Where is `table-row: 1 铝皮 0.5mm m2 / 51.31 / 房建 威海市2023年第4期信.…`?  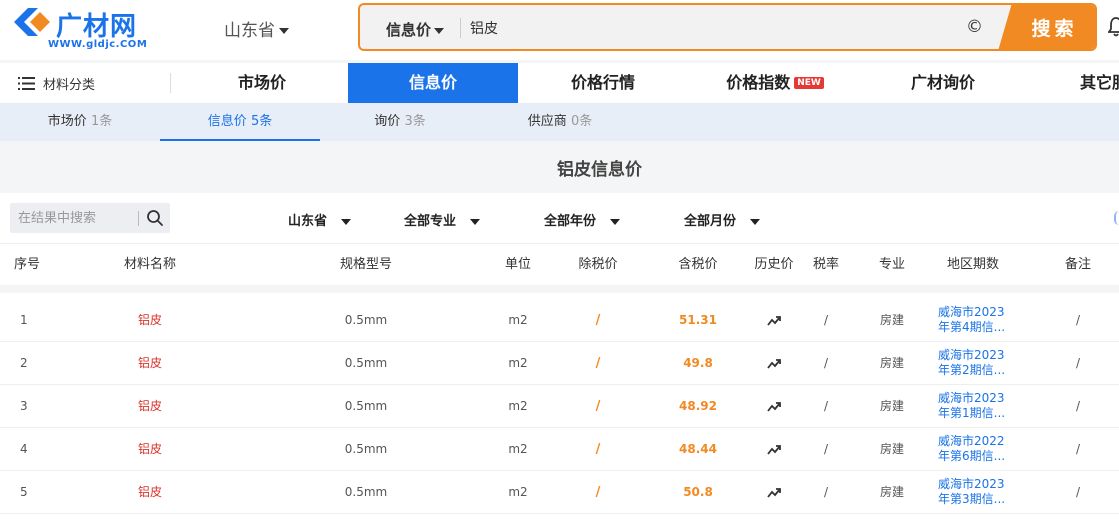 table-row: 1 铝皮 0.5mm m2 / 51.31 / 房建 威海市2023年第4期信.… is located at coordinates (559, 320).